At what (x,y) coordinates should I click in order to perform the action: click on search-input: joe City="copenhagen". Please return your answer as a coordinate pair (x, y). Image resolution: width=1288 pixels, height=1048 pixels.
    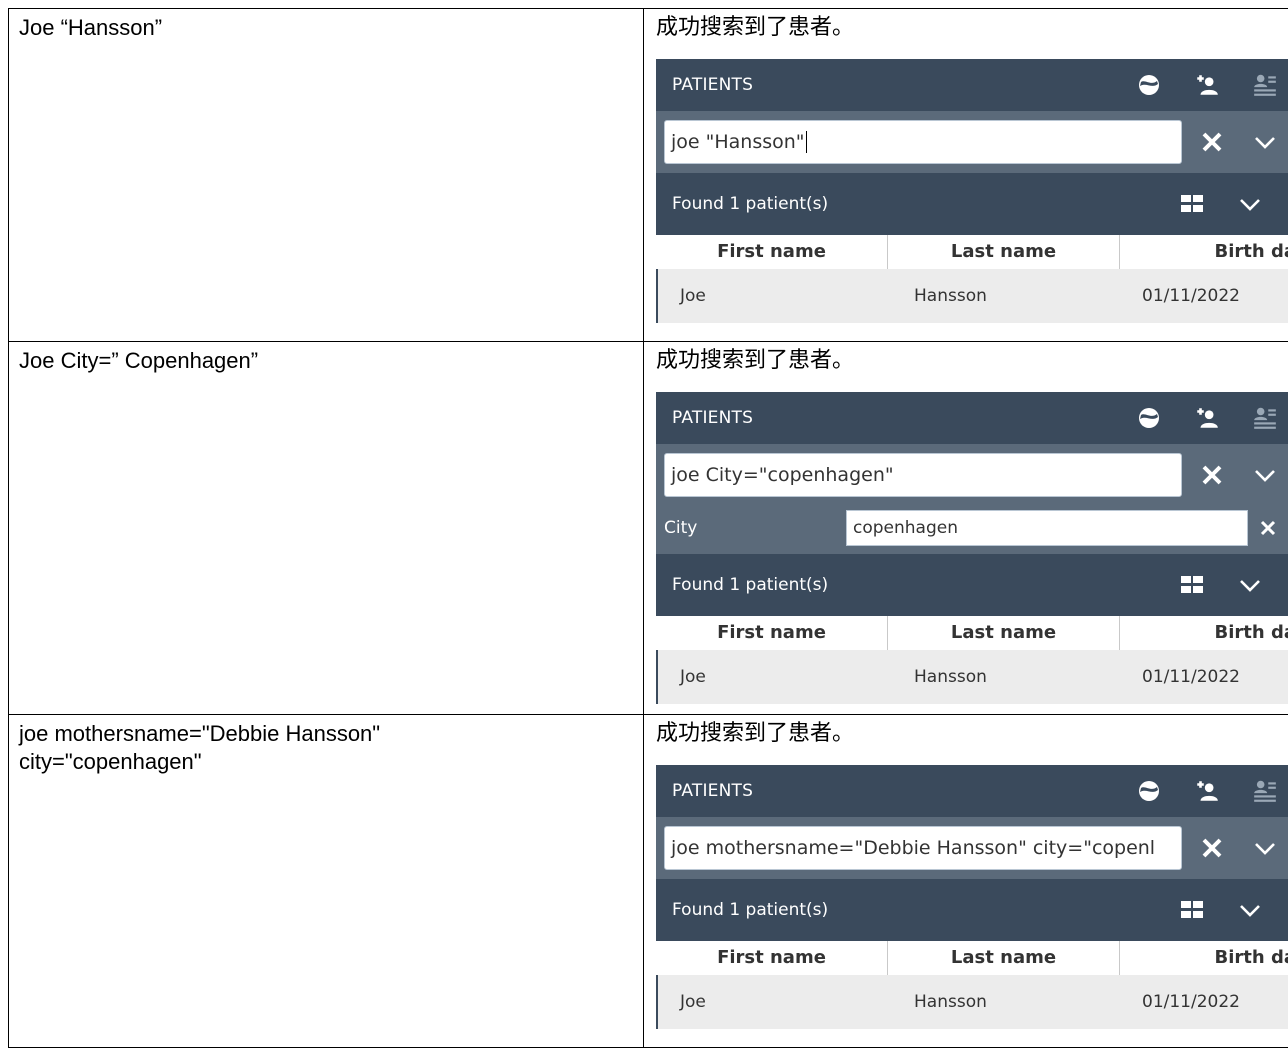
    Looking at the image, I should click on (923, 475).